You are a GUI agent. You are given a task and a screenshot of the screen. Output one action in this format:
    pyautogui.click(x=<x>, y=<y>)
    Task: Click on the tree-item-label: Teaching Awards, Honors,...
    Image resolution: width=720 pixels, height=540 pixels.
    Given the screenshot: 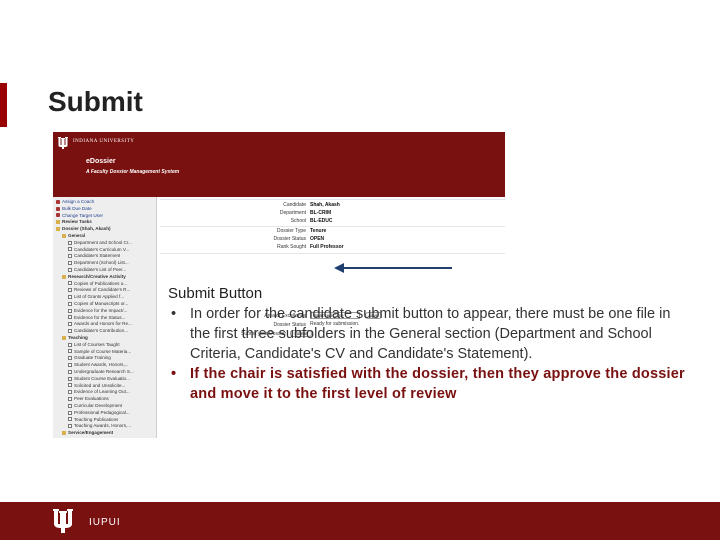 What is the action you would take?
    pyautogui.click(x=103, y=426)
    